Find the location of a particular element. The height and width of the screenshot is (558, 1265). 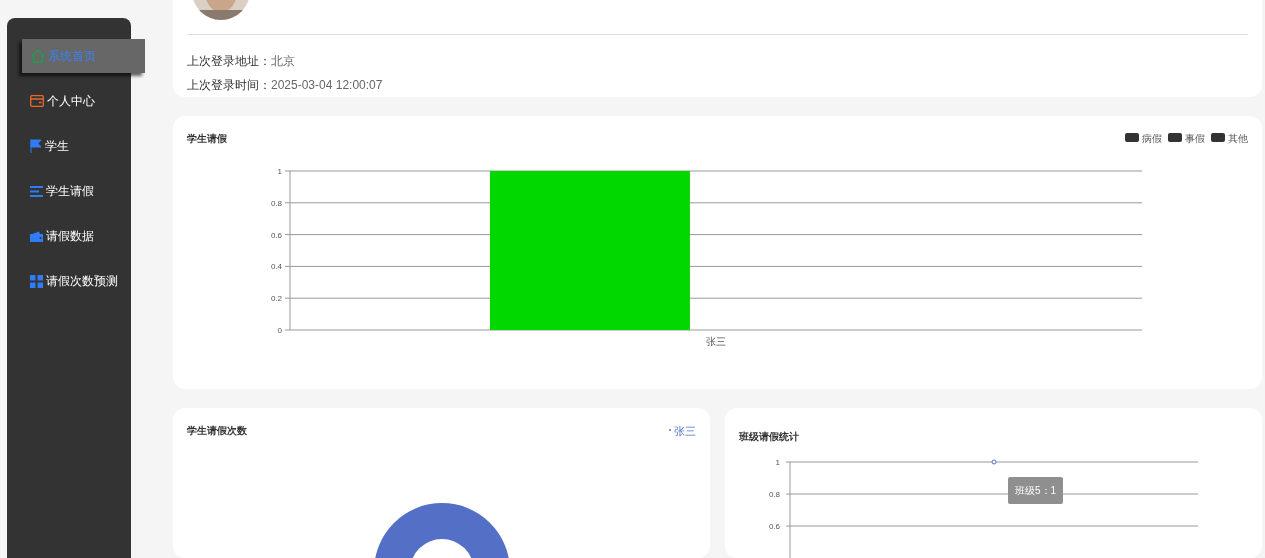

tick-label: 0.4 is located at coordinates (276, 267).